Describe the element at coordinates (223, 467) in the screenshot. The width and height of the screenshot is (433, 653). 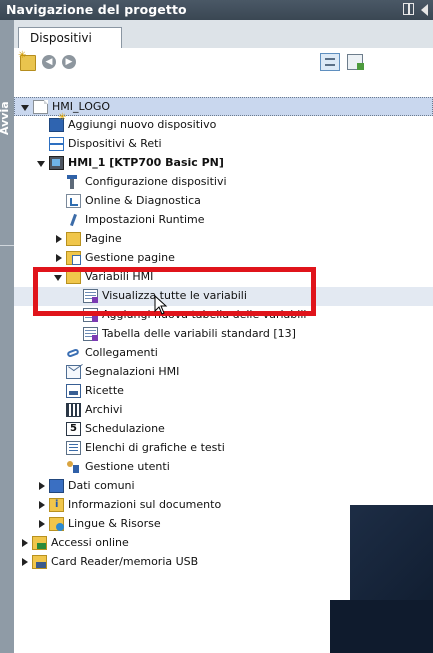
I see `tree-item: Gestione utenti` at that location.